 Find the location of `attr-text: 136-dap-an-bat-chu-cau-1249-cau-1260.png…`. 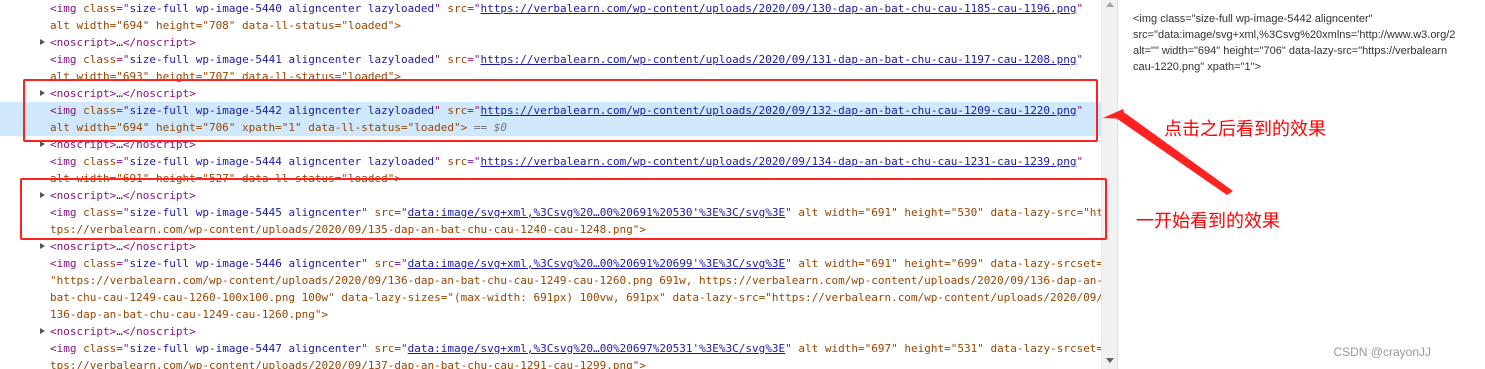

attr-text: 136-dap-an-bat-chu-cau-1249-cau-1260.png… is located at coordinates (189, 314).